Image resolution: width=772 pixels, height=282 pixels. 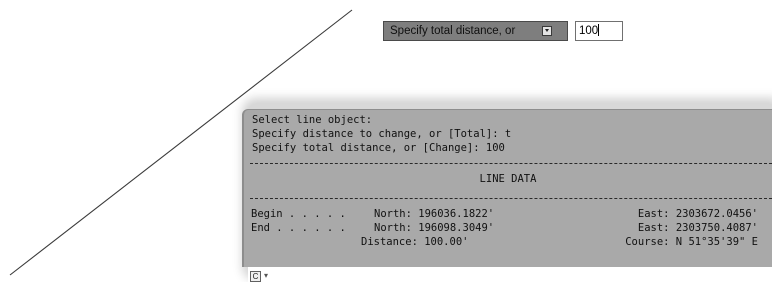 I want to click on down-arrow-icon, so click(x=547, y=31).